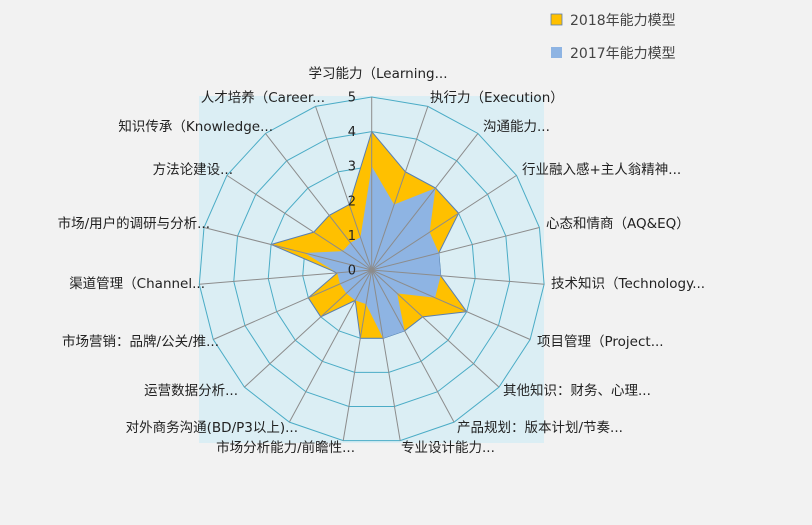 The image size is (812, 525). Describe the element at coordinates (352, 167) in the screenshot. I see `tick-label: 3` at that location.